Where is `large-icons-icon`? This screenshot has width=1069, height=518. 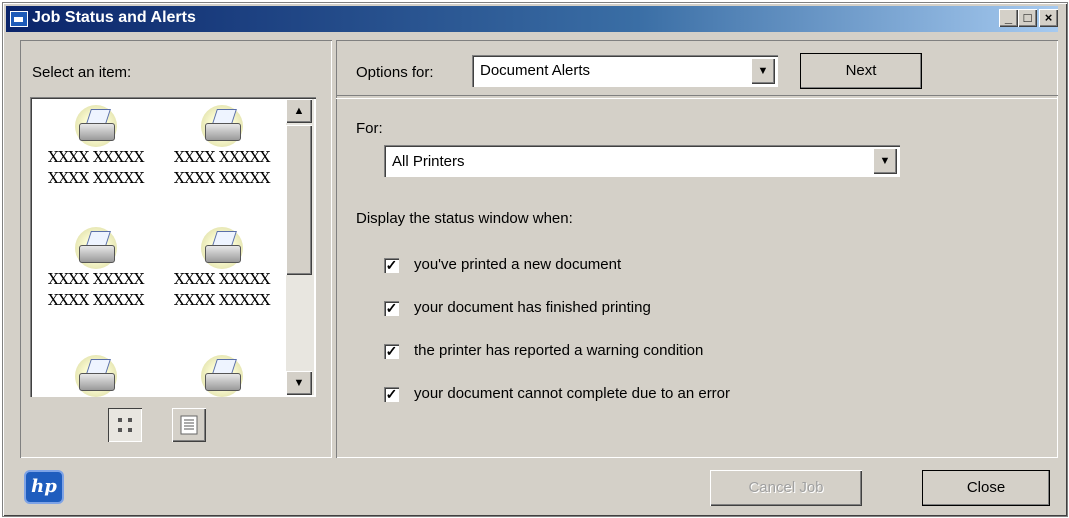 large-icons-icon is located at coordinates (125, 425).